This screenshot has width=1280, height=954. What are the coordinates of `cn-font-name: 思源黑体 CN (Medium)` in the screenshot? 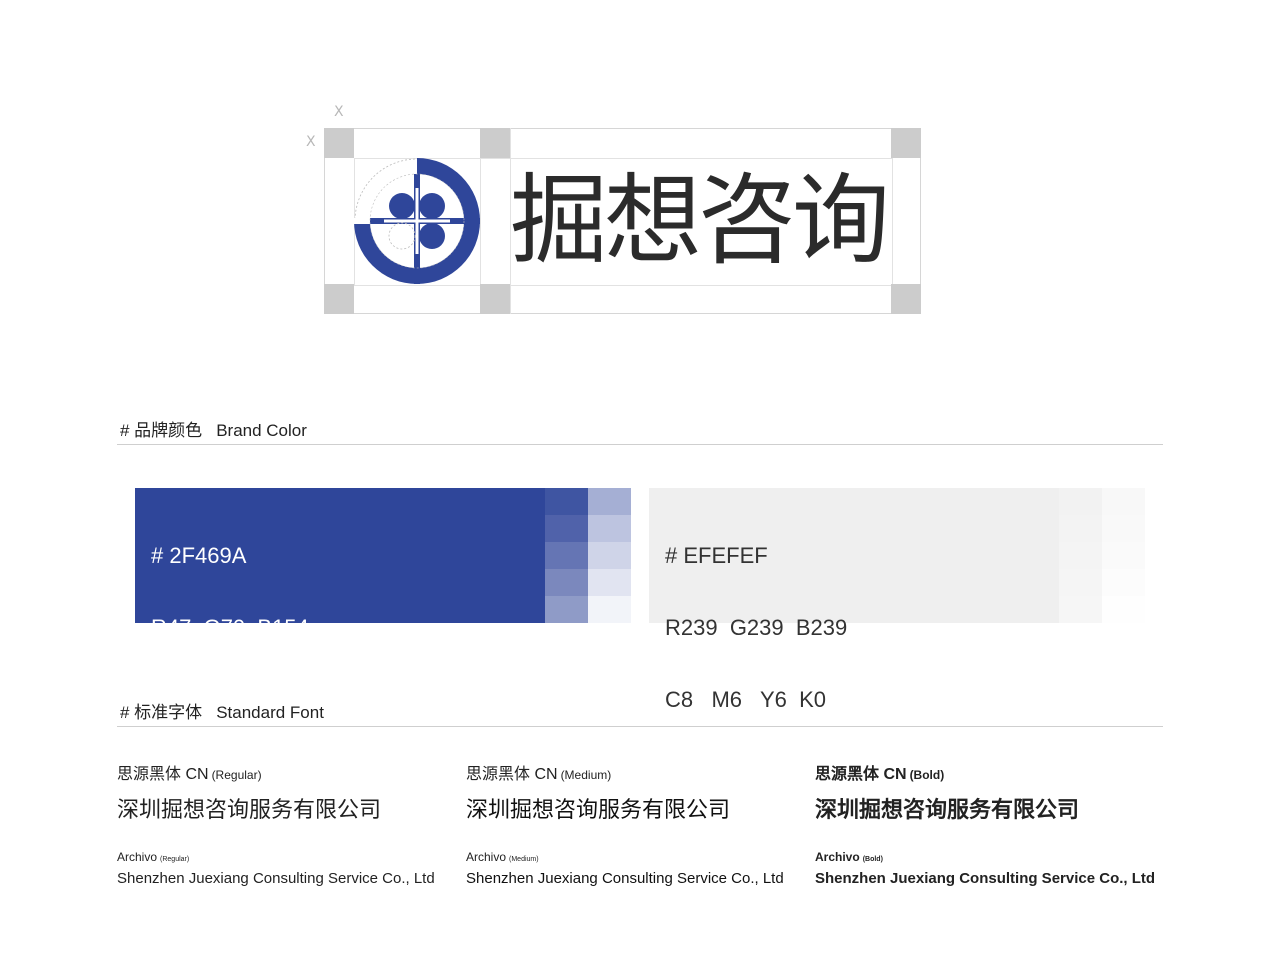 It's located at (636, 772).